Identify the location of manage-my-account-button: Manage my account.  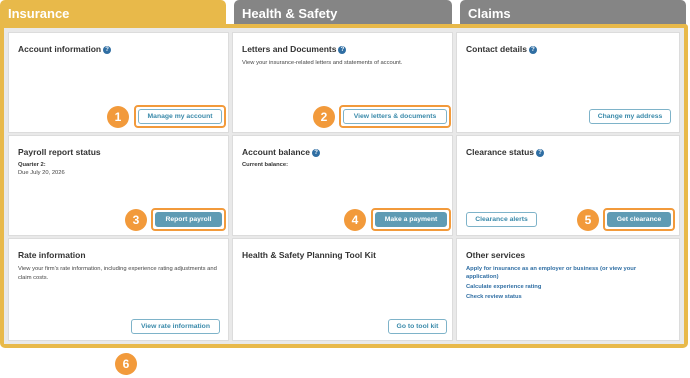
(180, 116).